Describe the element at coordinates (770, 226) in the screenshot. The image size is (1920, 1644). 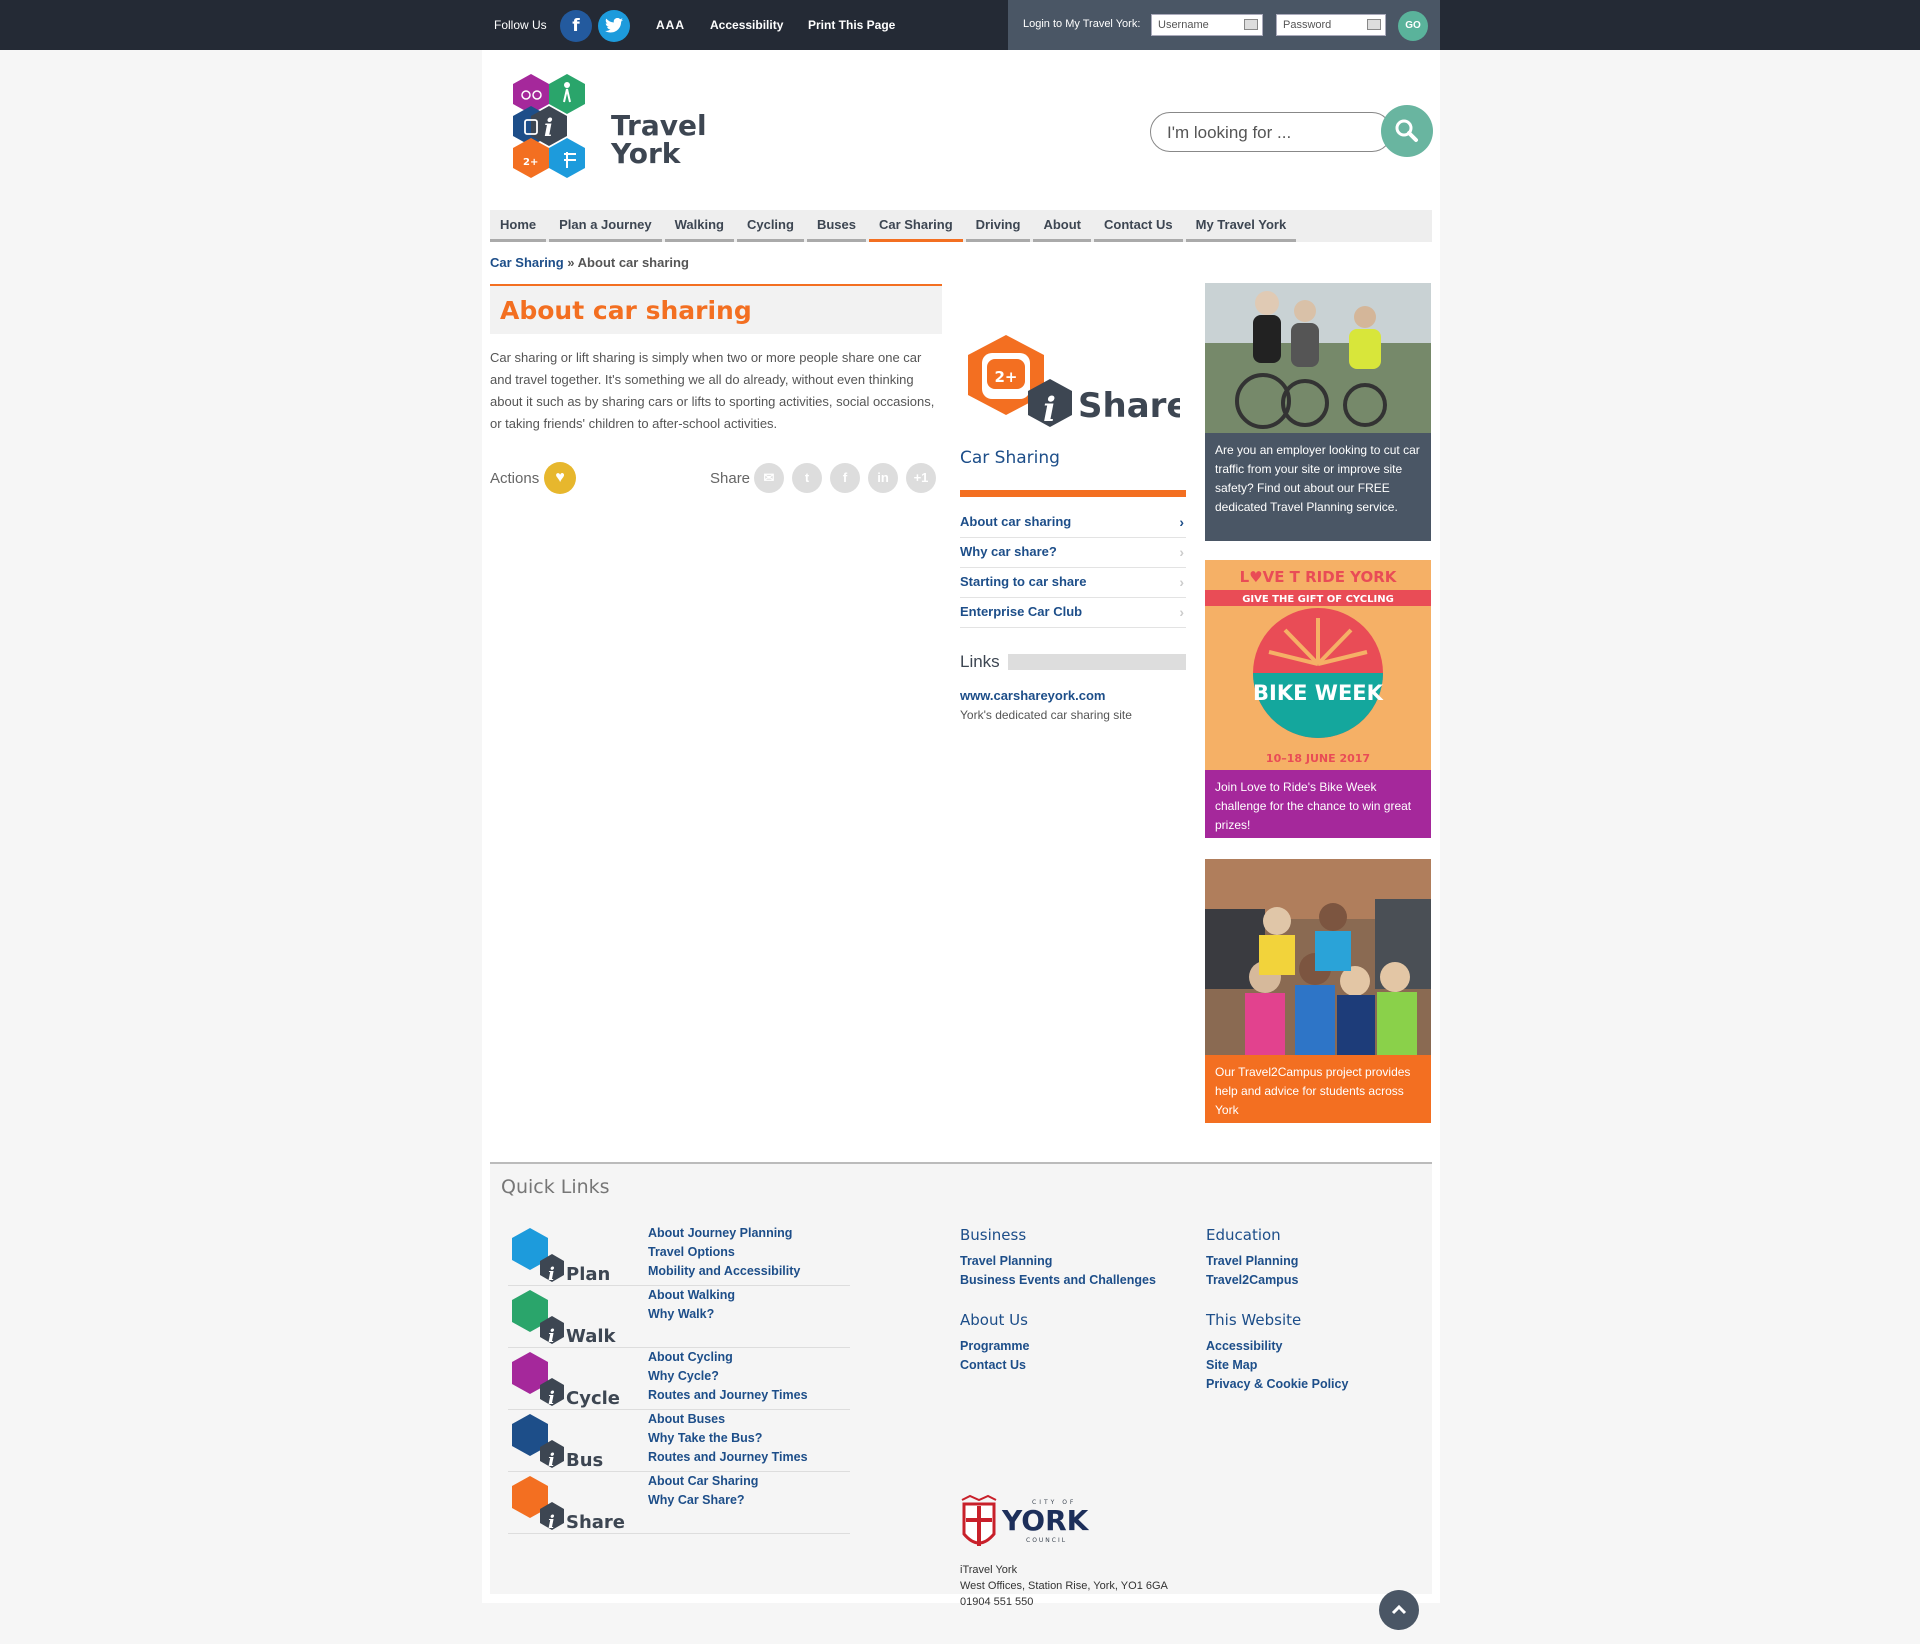
I see `nav-item-cycling: Cycling` at that location.